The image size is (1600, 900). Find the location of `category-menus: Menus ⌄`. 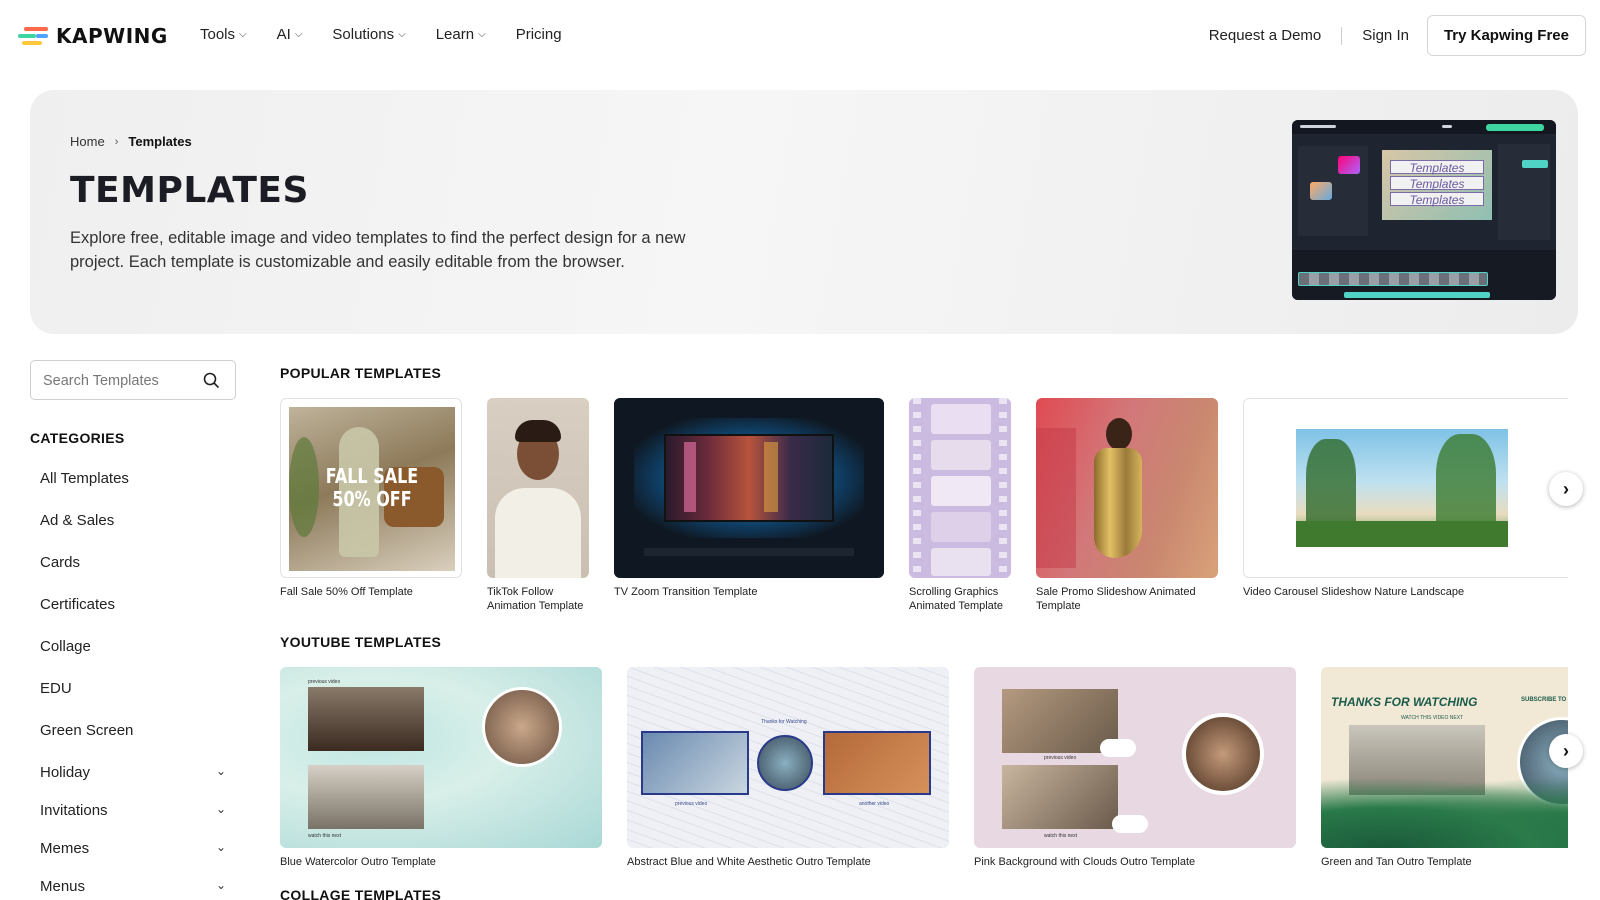

category-menus: Menus ⌄ is located at coordinates (135, 887).